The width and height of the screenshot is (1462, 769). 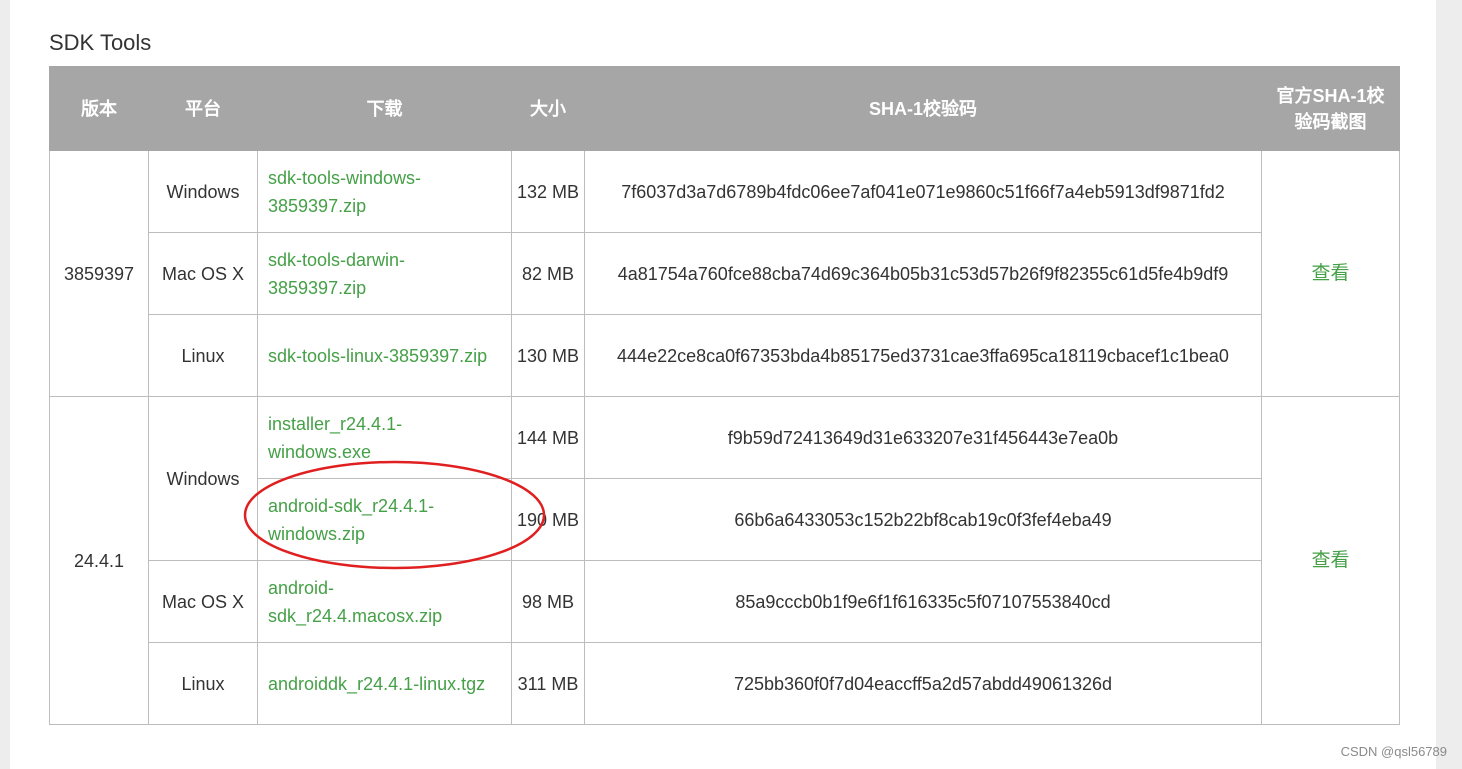 What do you see at coordinates (1393, 751) in the screenshot?
I see `watermark: CSDN @qsl56789` at bounding box center [1393, 751].